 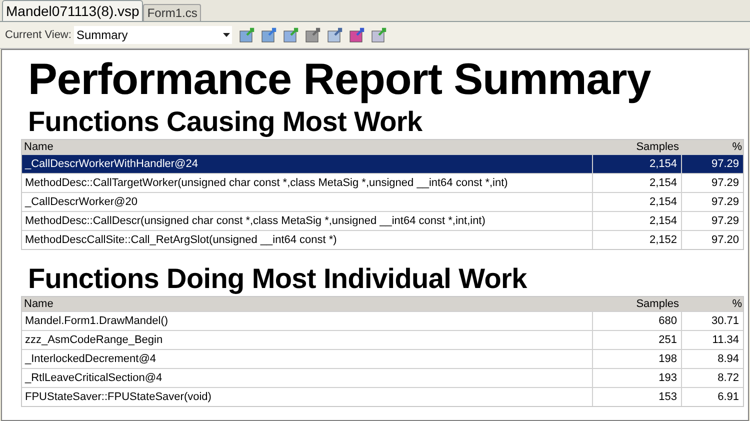 I want to click on table-row: Mandel.Form1.DrawMandel() 680 30.71, so click(x=382, y=320).